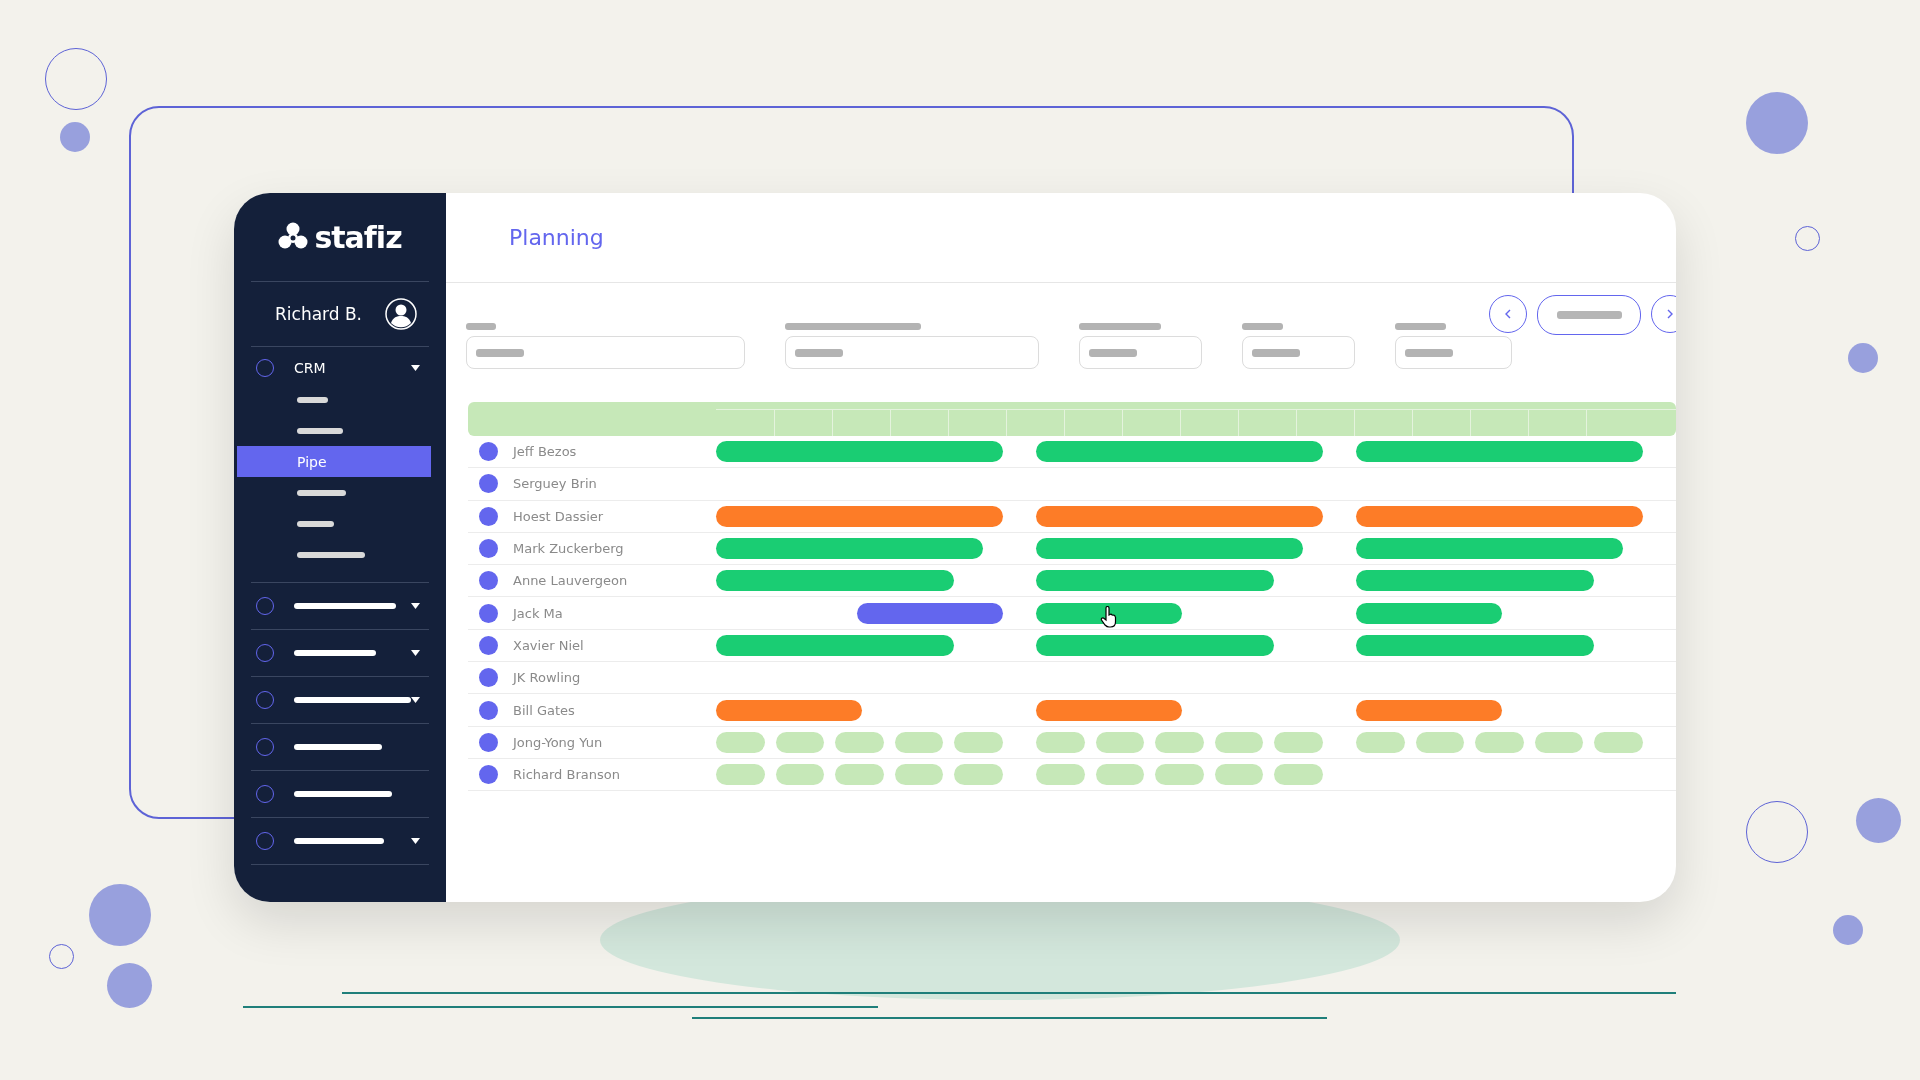  I want to click on person-name: Jack Ma, so click(538, 613).